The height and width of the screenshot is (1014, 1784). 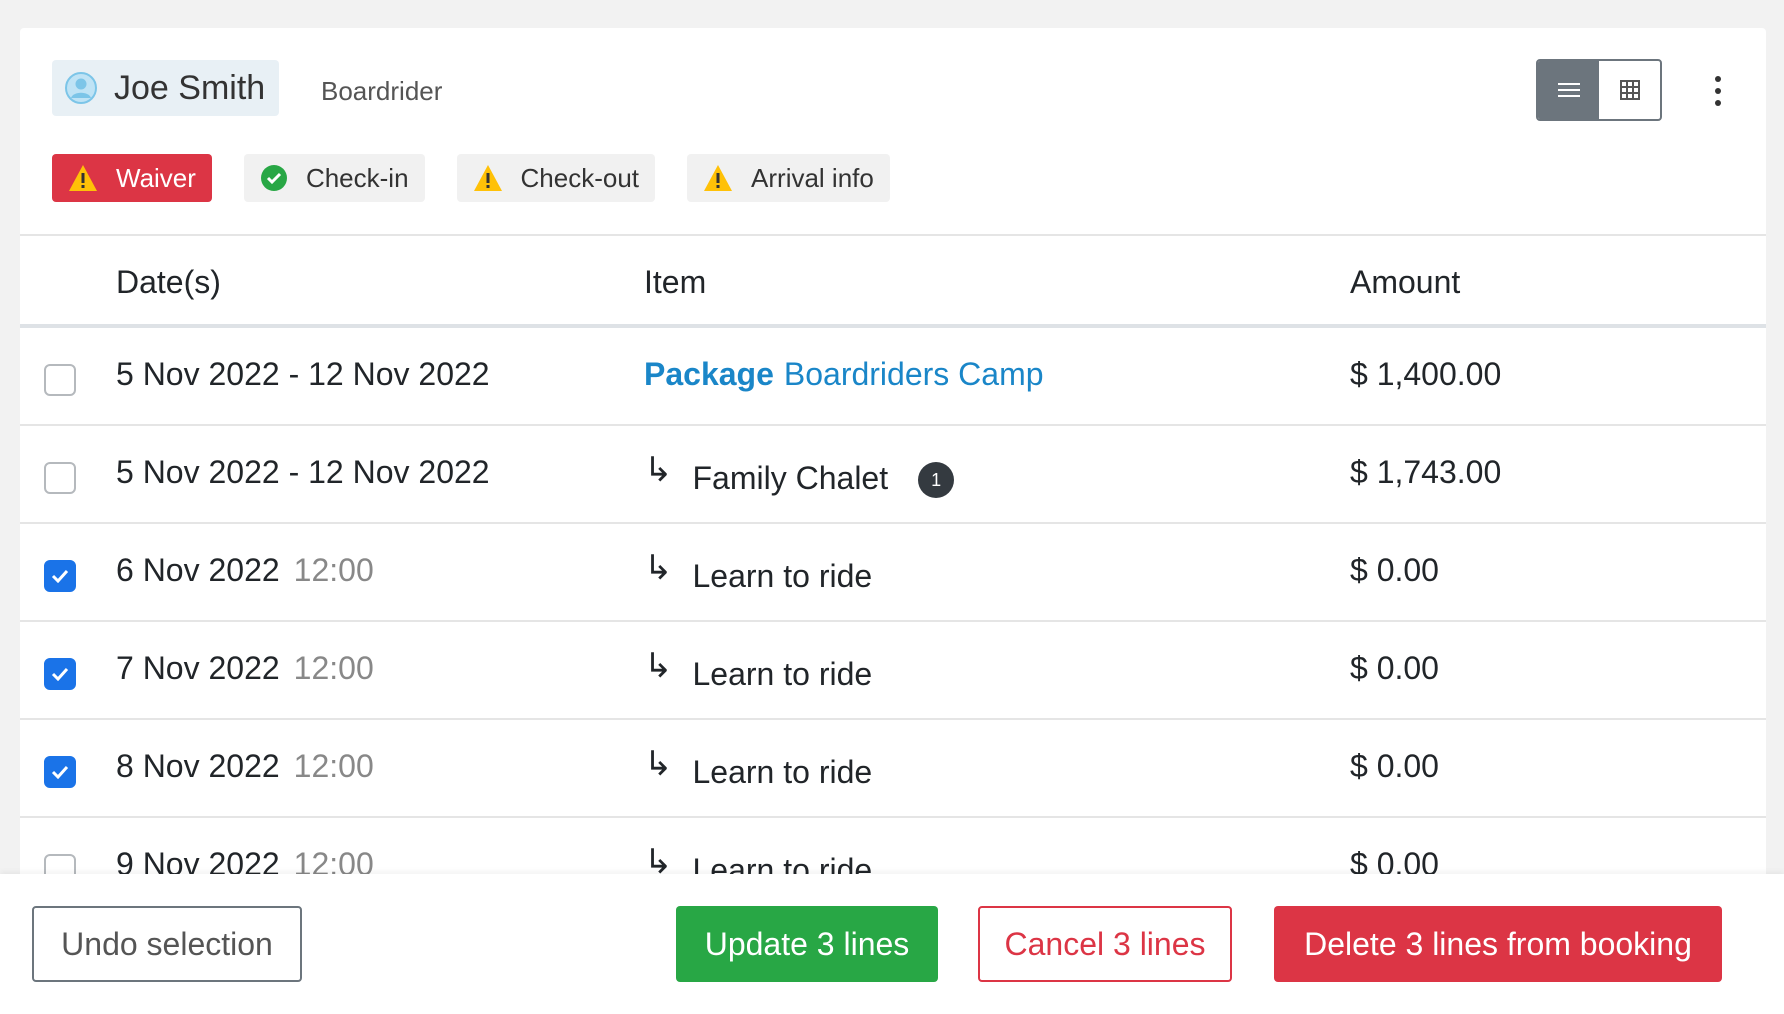 I want to click on table-row: 8 Nov 2022 12:00 ↳ Learn to ride $ 0.00, so click(x=893, y=769).